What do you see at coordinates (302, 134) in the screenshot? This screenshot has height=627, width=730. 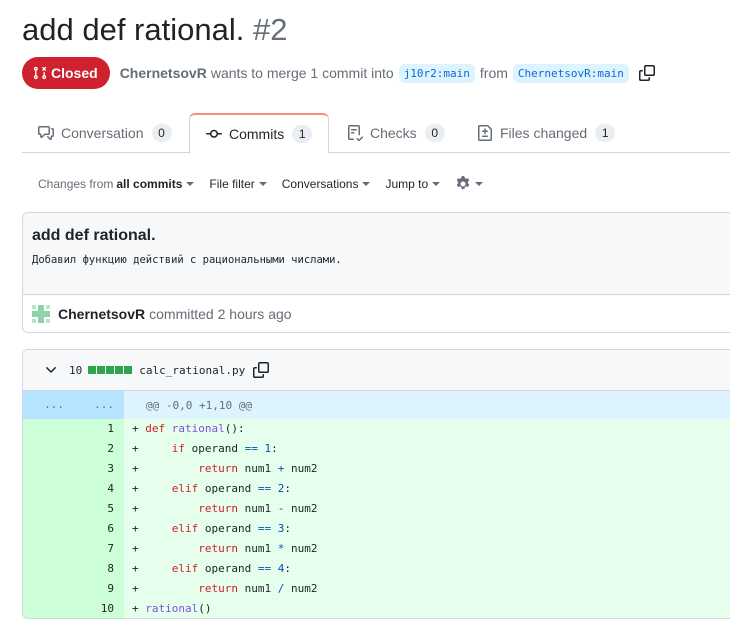 I see `tab-commits-count: 1` at bounding box center [302, 134].